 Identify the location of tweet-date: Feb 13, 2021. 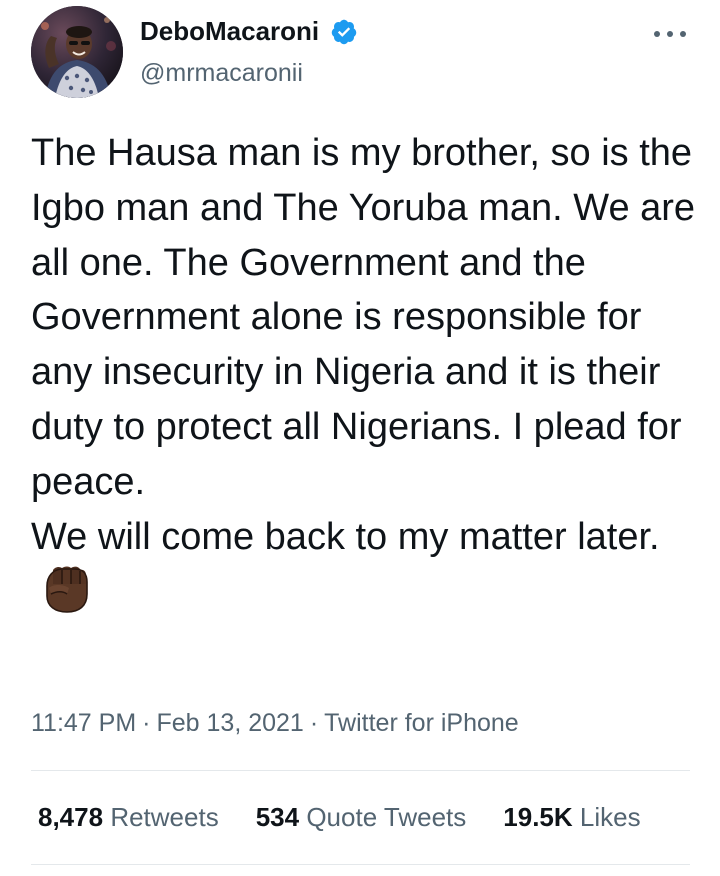
(229, 723).